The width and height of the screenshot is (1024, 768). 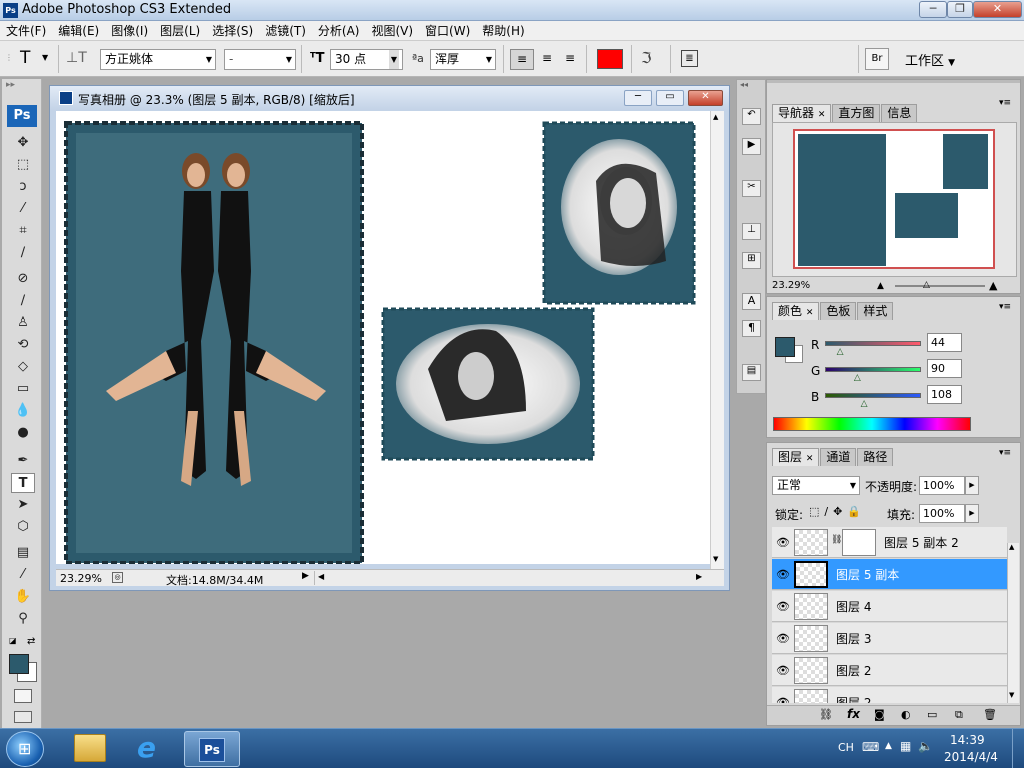 I want to click on close-button: ✕, so click(x=997, y=9).